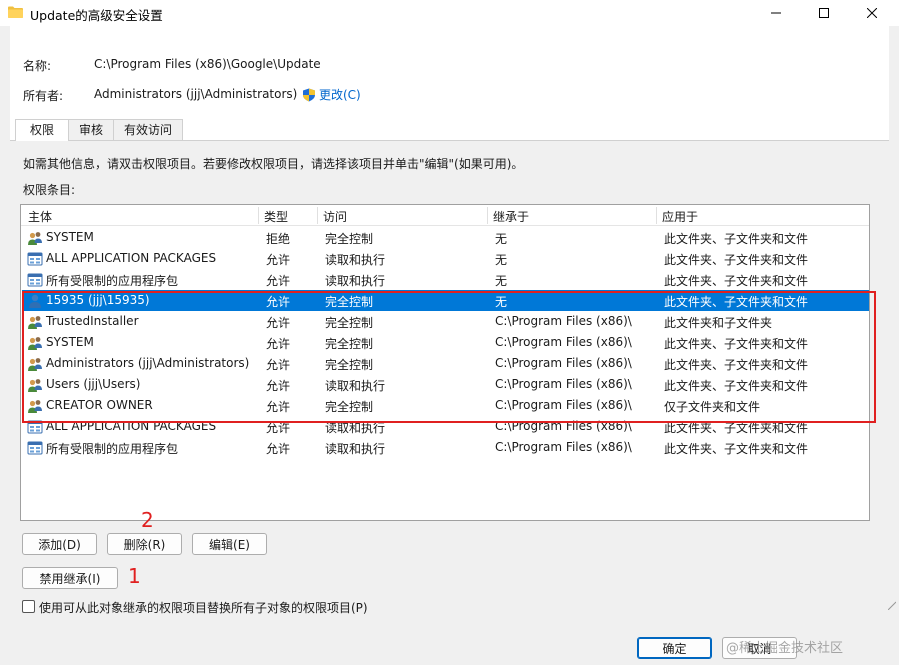 The width and height of the screenshot is (899, 665). I want to click on column-header-type: 类型, so click(276, 216).